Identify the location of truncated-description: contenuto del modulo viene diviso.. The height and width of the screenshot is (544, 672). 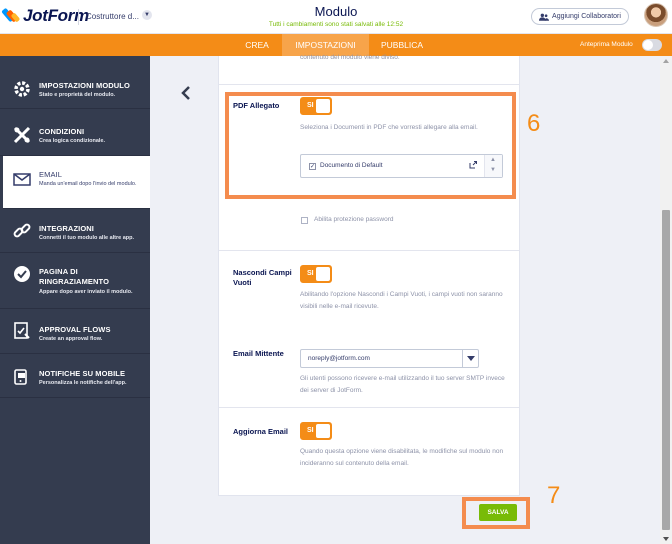
(350, 57).